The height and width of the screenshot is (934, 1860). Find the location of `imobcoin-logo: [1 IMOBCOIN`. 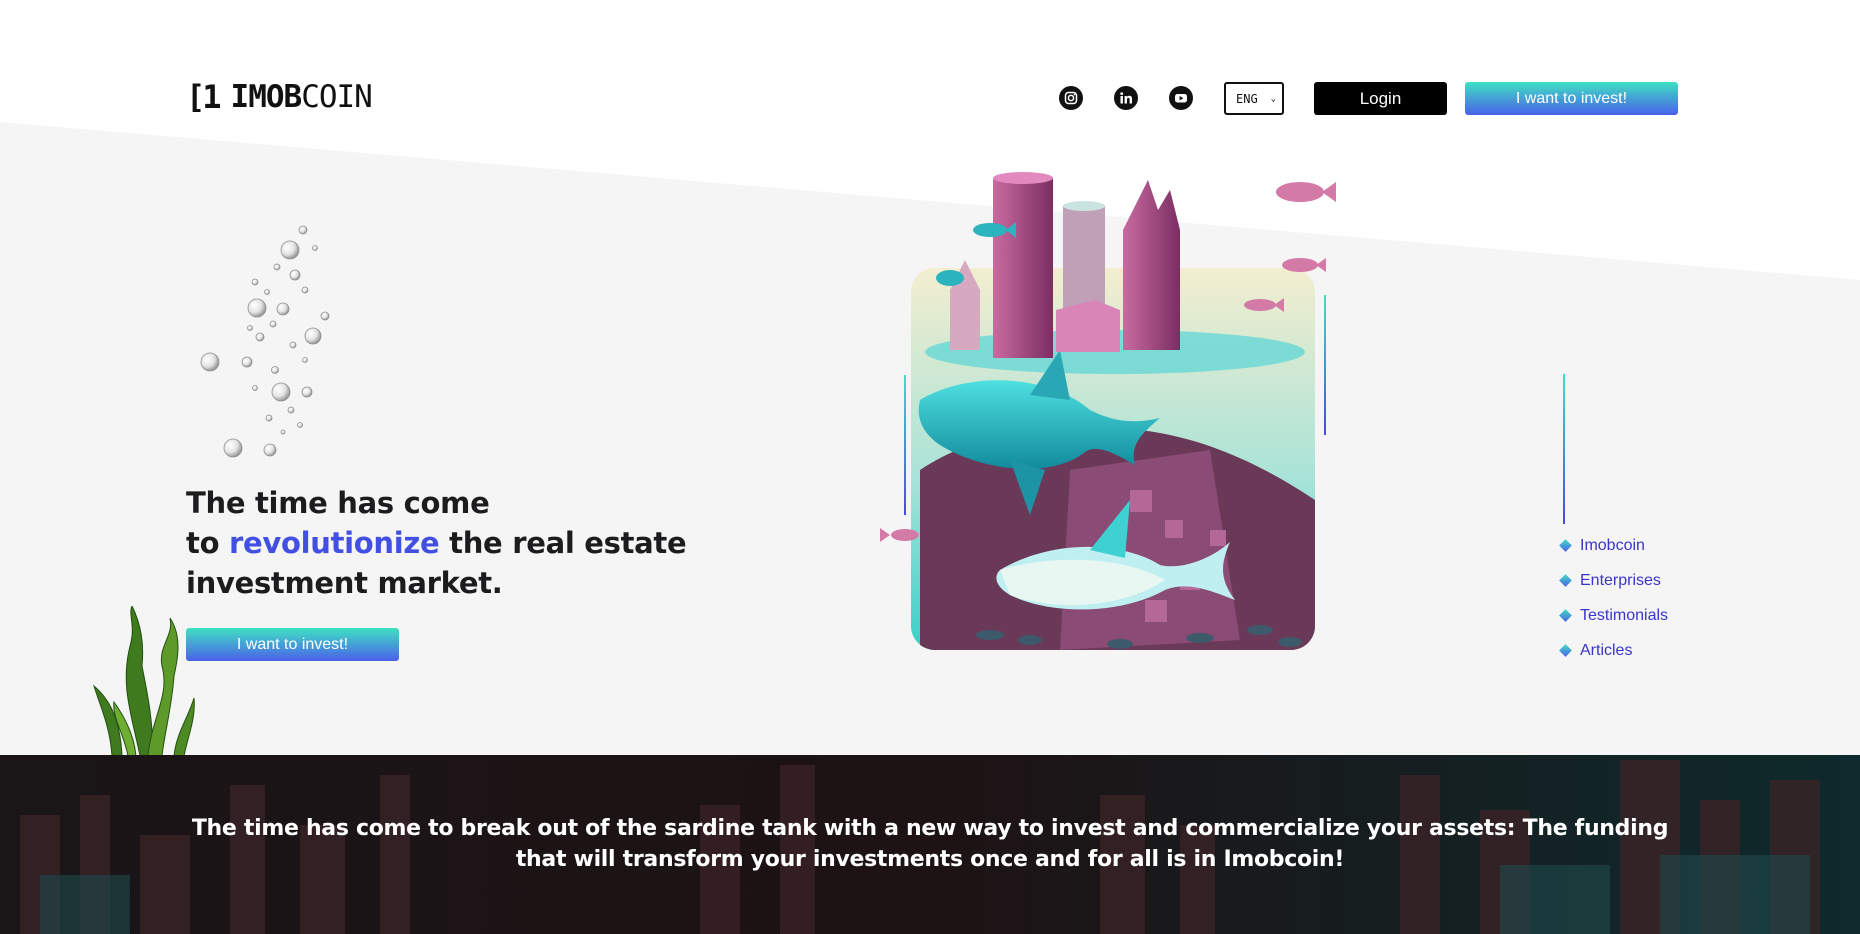

imobcoin-logo: [1 IMOBCOIN is located at coordinates (287, 97).